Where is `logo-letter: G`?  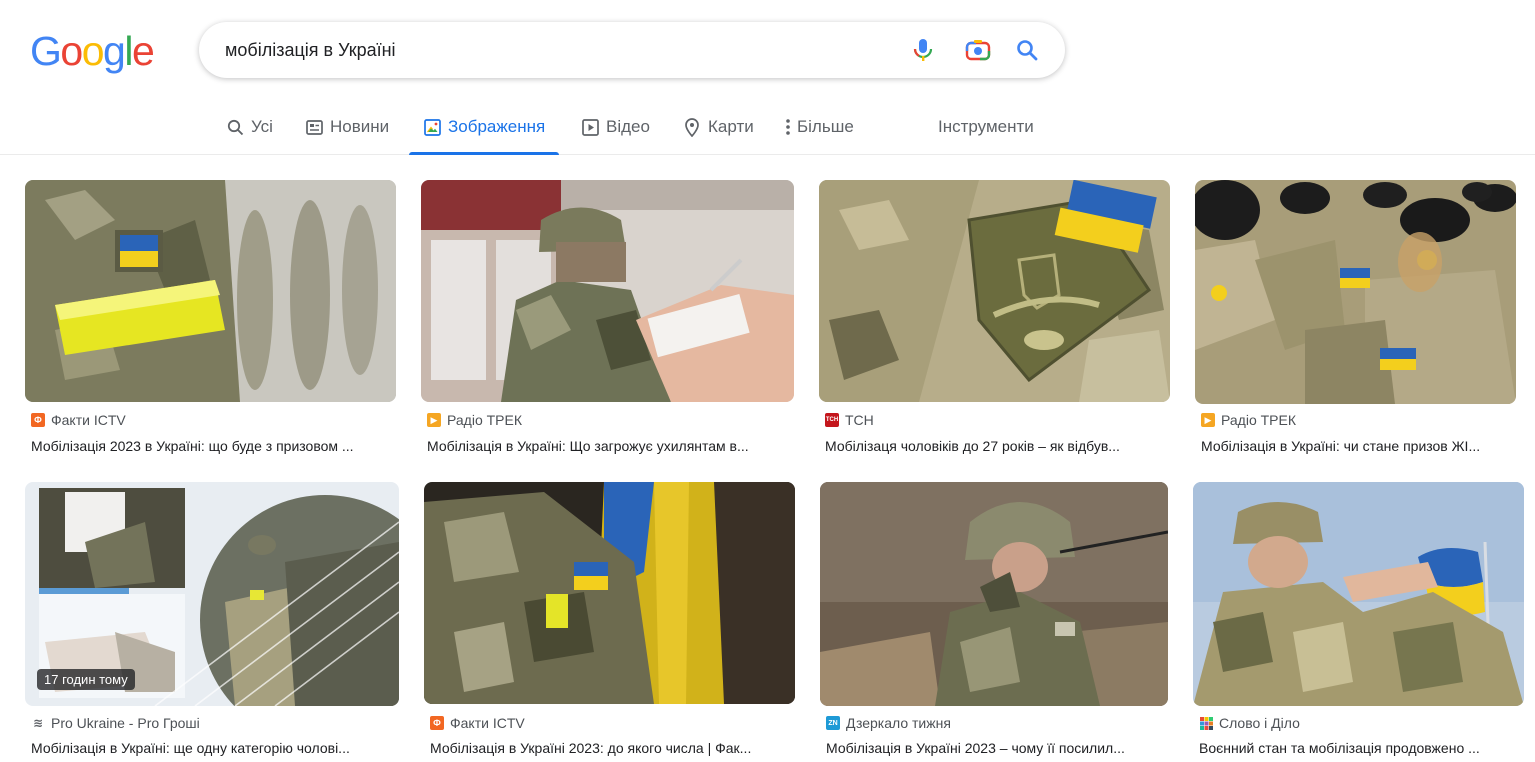
logo-letter: G is located at coordinates (46, 51).